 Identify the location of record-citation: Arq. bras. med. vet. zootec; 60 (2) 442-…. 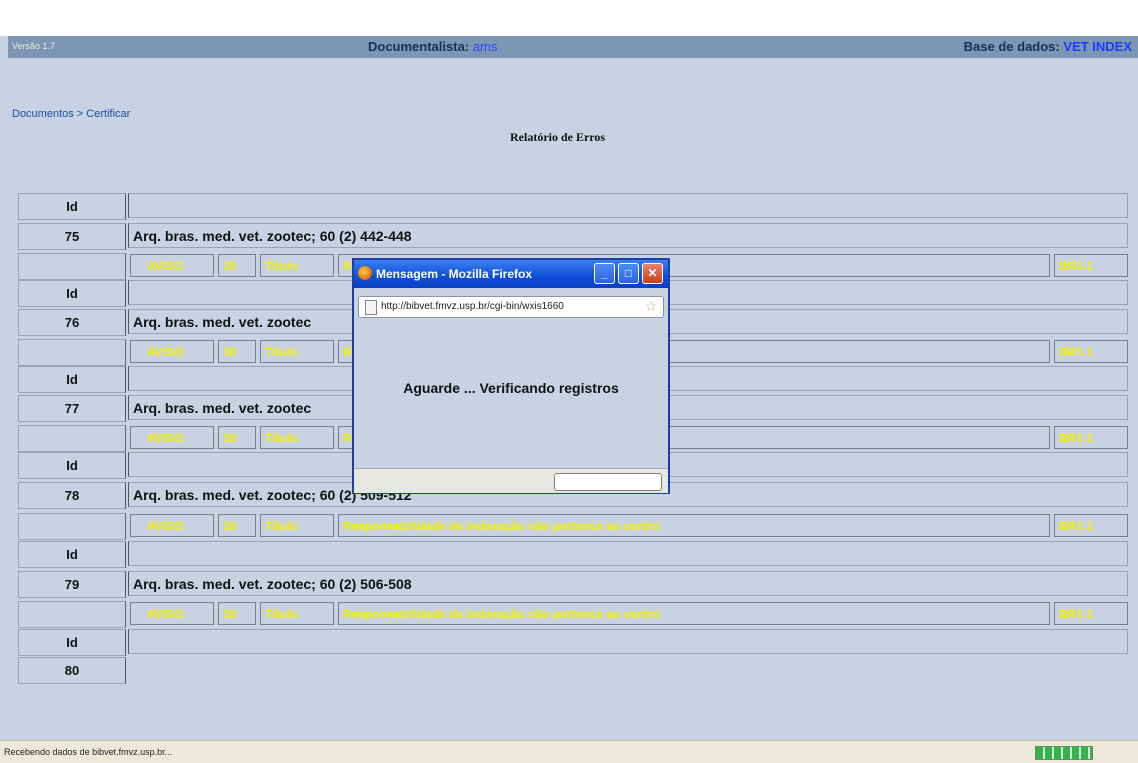
(628, 235).